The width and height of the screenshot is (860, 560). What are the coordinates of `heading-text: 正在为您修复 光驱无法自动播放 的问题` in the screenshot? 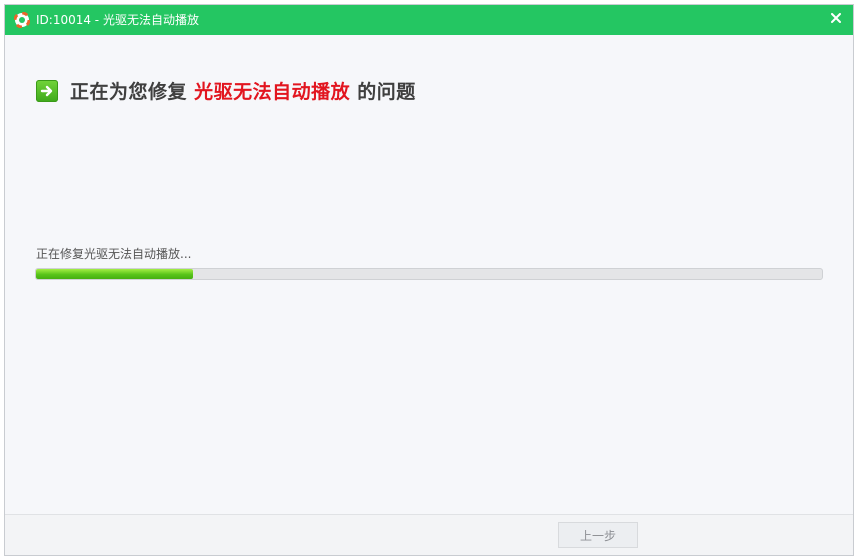 It's located at (243, 90).